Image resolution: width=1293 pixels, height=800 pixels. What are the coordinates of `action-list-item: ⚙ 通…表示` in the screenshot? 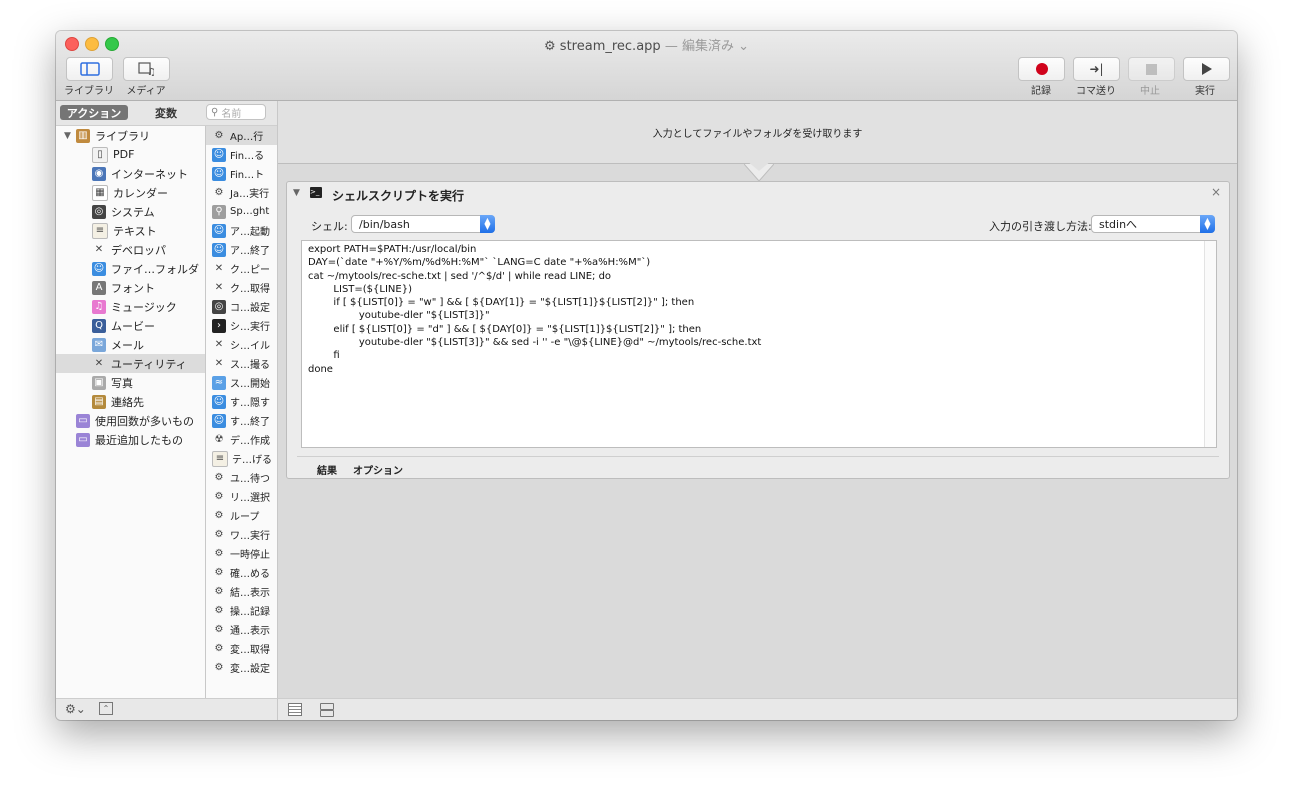 It's located at (241, 629).